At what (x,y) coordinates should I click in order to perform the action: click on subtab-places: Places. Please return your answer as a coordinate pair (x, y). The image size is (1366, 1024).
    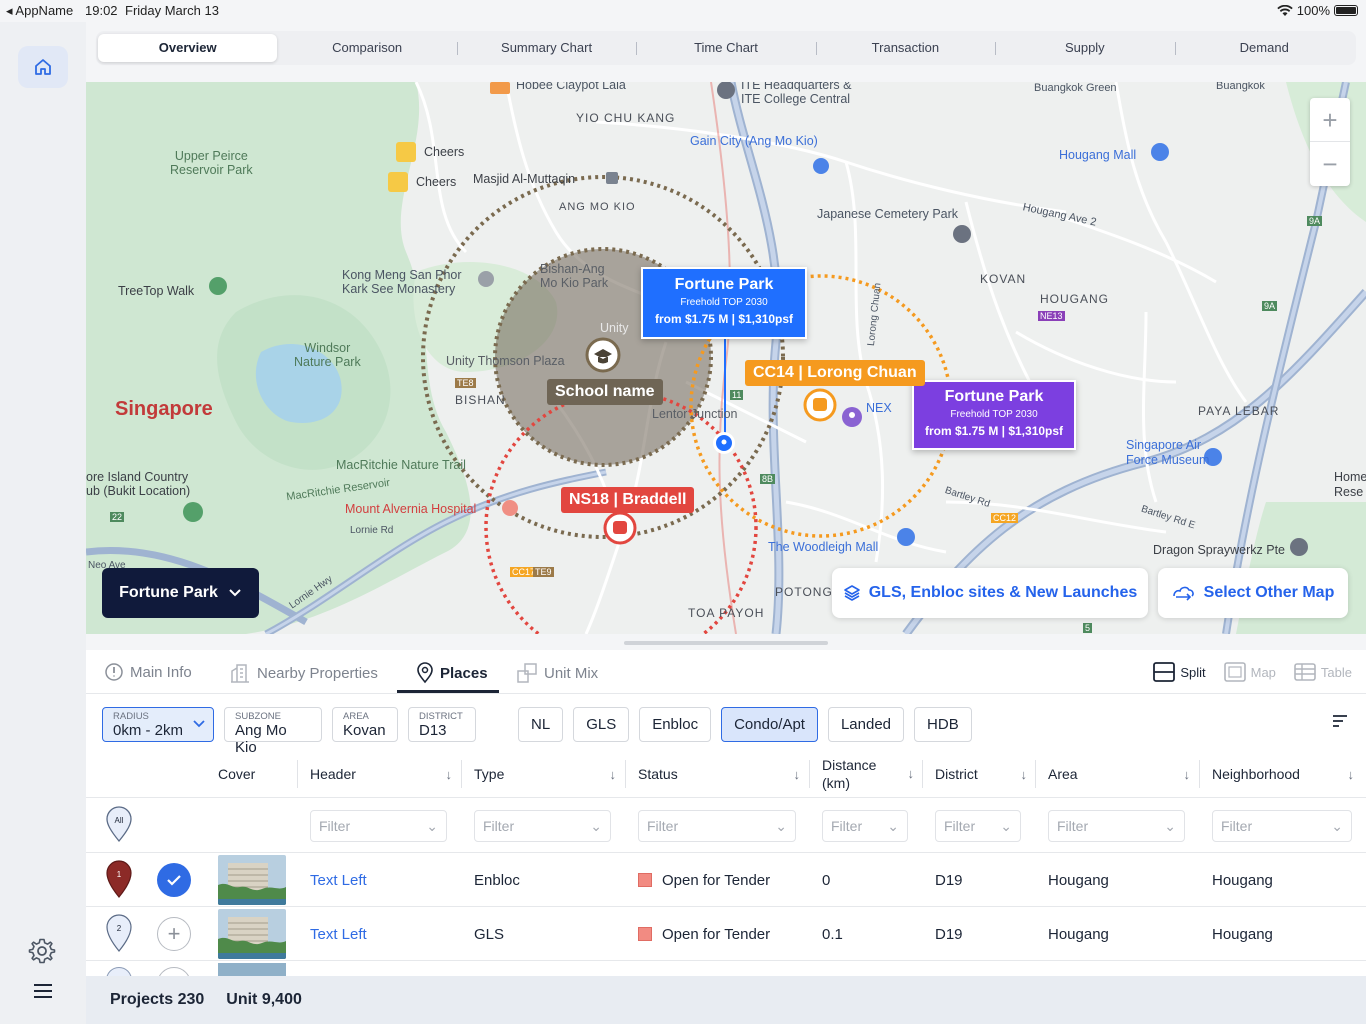
    Looking at the image, I should click on (452, 673).